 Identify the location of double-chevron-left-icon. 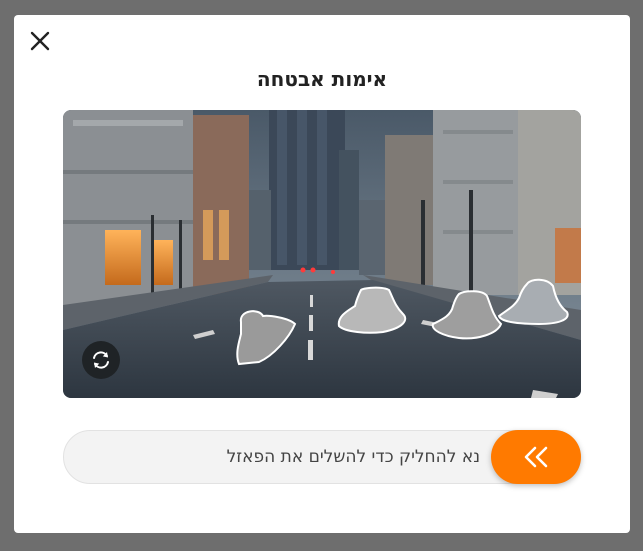
(536, 457).